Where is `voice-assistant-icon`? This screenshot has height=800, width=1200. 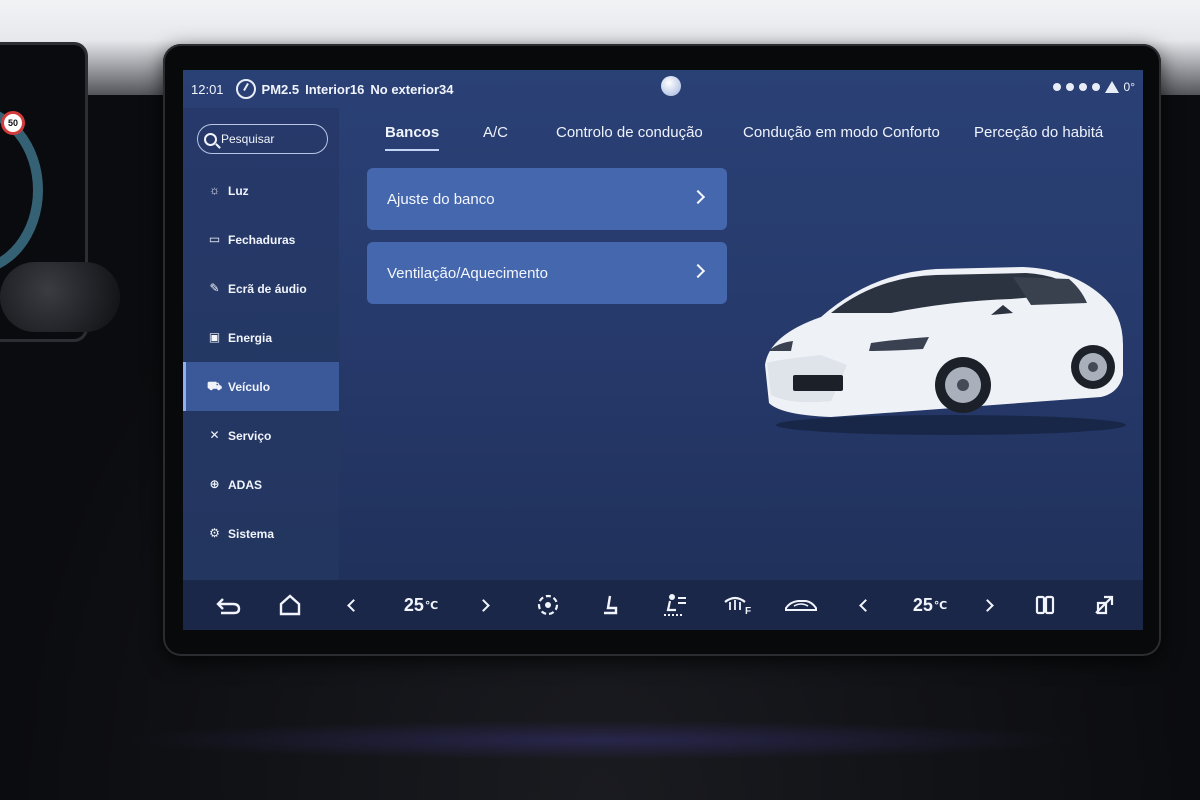 voice-assistant-icon is located at coordinates (671, 86).